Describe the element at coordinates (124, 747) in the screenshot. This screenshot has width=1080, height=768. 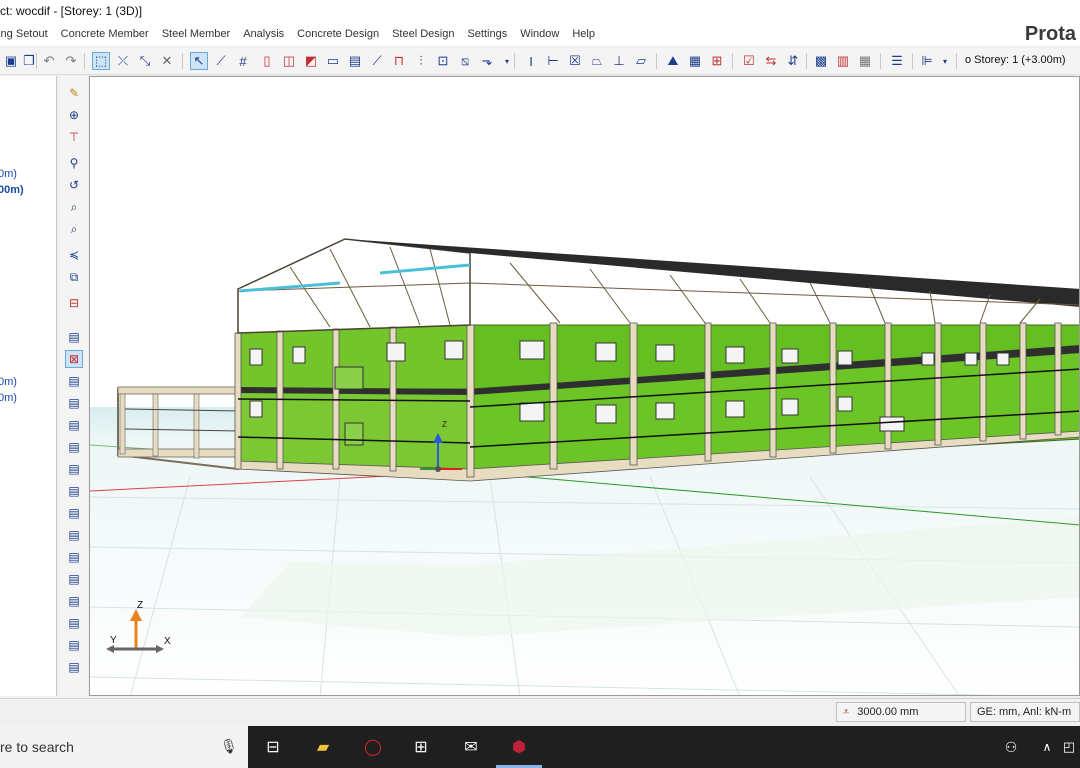
I see `taskbar-search: re to search 🎙` at that location.